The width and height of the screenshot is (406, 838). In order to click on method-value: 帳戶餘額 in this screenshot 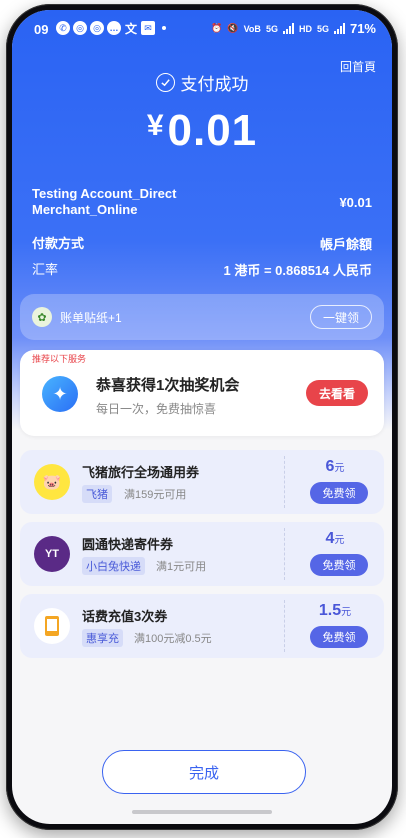, I will do `click(345, 244)`.